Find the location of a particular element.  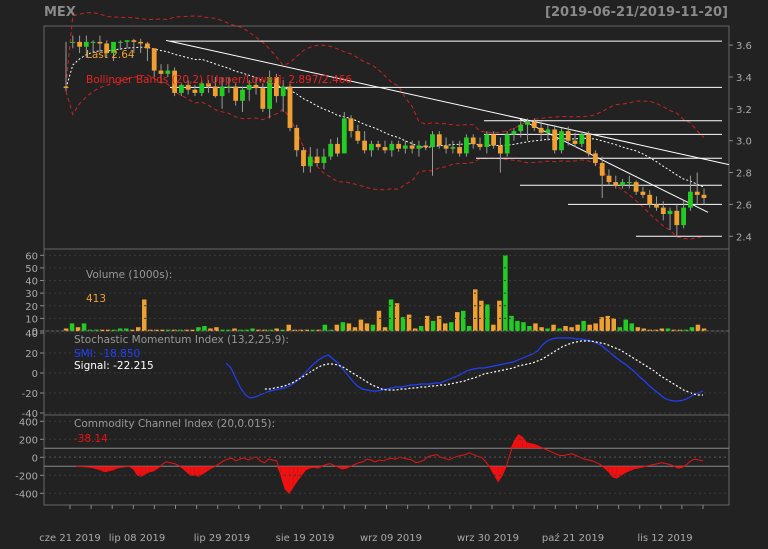

cci-axis-tick-label: 400 is located at coordinates (28, 422).